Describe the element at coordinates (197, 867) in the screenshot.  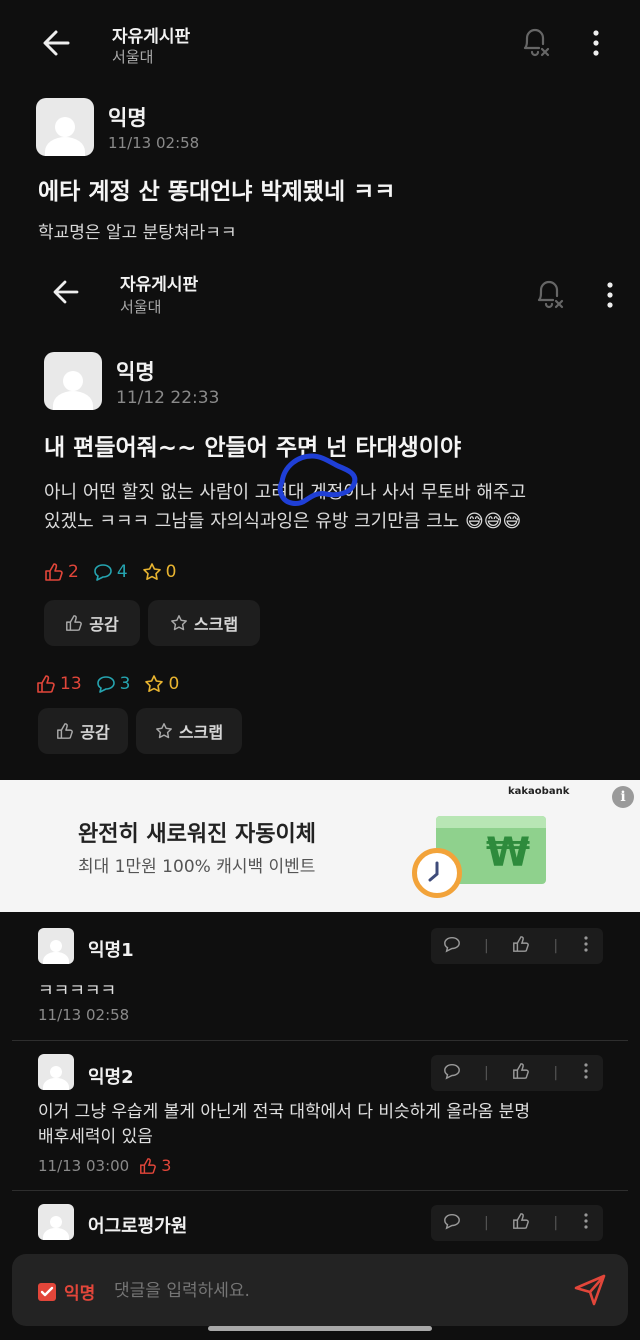
I see `ad-subtext: 최대 1만원 100% 캐시백 이벤트` at that location.